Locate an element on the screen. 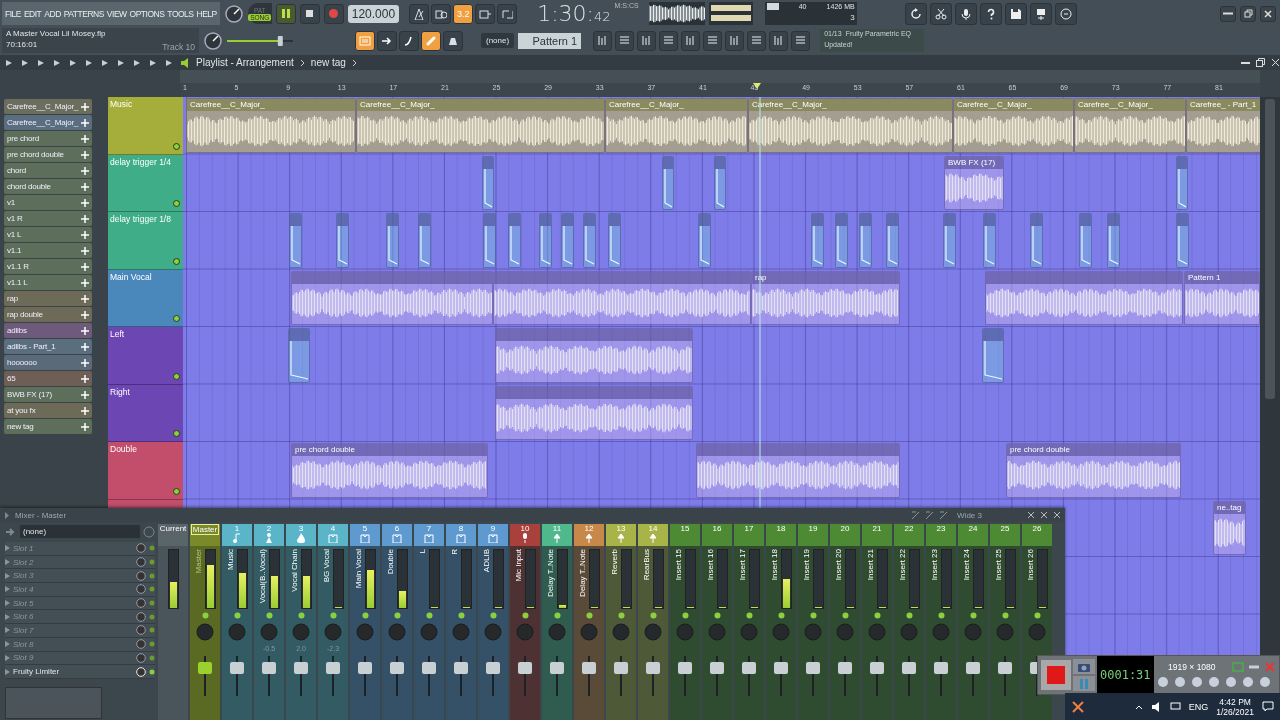  language-indicator: ENG is located at coordinates (1198, 706).